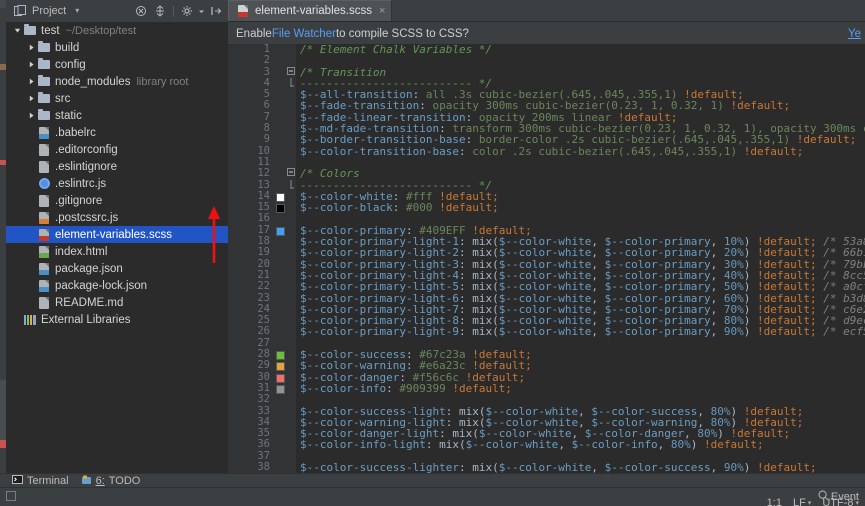 This screenshot has width=865, height=506. Describe the element at coordinates (81, 251) in the screenshot. I see `tree-item-label: index.html` at that location.